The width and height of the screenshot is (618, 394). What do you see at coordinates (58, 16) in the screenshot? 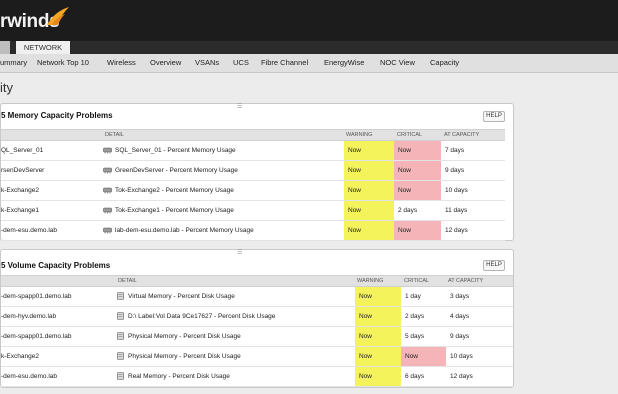
I see `solarwinds-logo-icon` at bounding box center [58, 16].